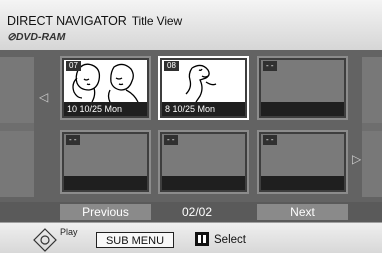 The width and height of the screenshot is (382, 253). I want to click on title-text: DIRECT NAVIGATOR, so click(67, 21).